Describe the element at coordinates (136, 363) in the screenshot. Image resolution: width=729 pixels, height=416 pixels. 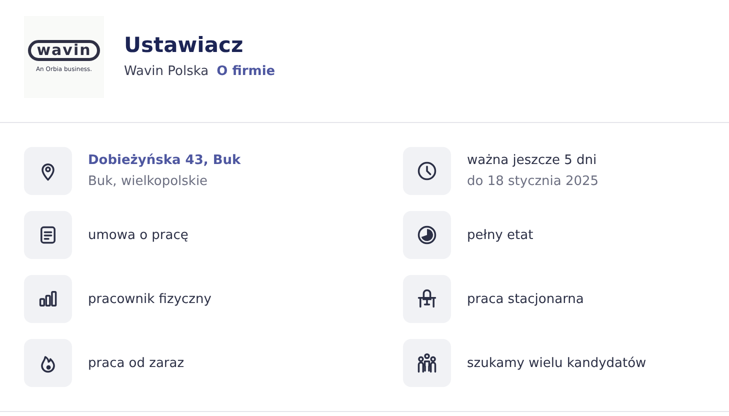
I see `detail-text: praca od zaraz` at that location.